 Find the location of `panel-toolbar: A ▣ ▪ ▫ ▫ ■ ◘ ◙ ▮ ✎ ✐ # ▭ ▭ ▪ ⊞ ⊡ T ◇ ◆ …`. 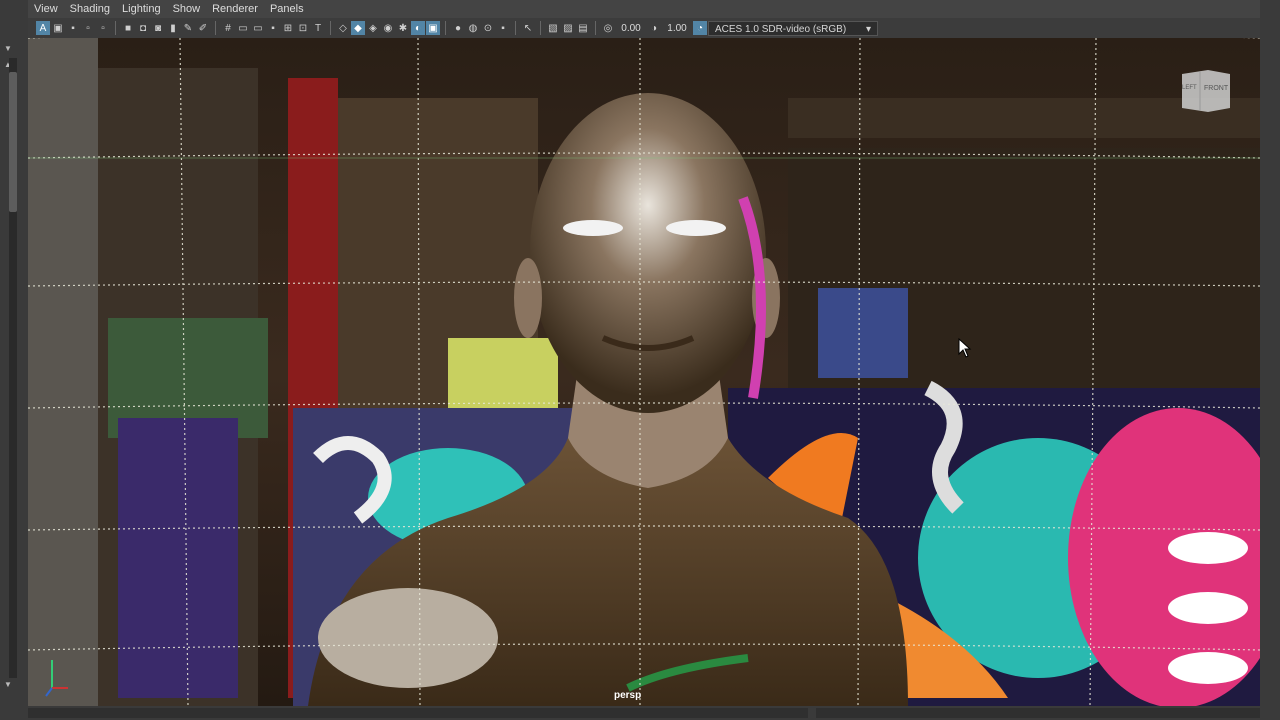

panel-toolbar: A ▣ ▪ ▫ ▫ ■ ◘ ◙ ▮ ✎ ✐ # ▭ ▭ ▪ ⊞ ⊡ T ◇ ◆ … is located at coordinates (644, 28).